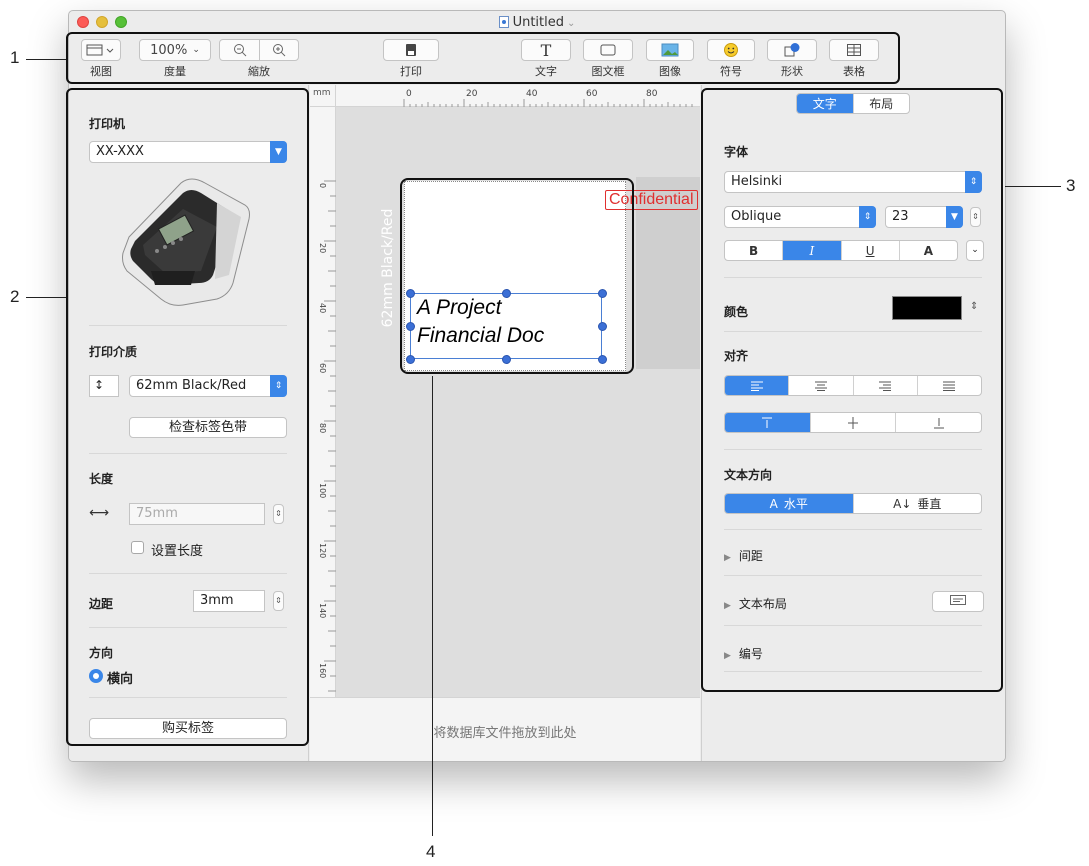 This screenshot has height=866, width=1089. What do you see at coordinates (503, 22) in the screenshot?
I see `document-icon` at bounding box center [503, 22].